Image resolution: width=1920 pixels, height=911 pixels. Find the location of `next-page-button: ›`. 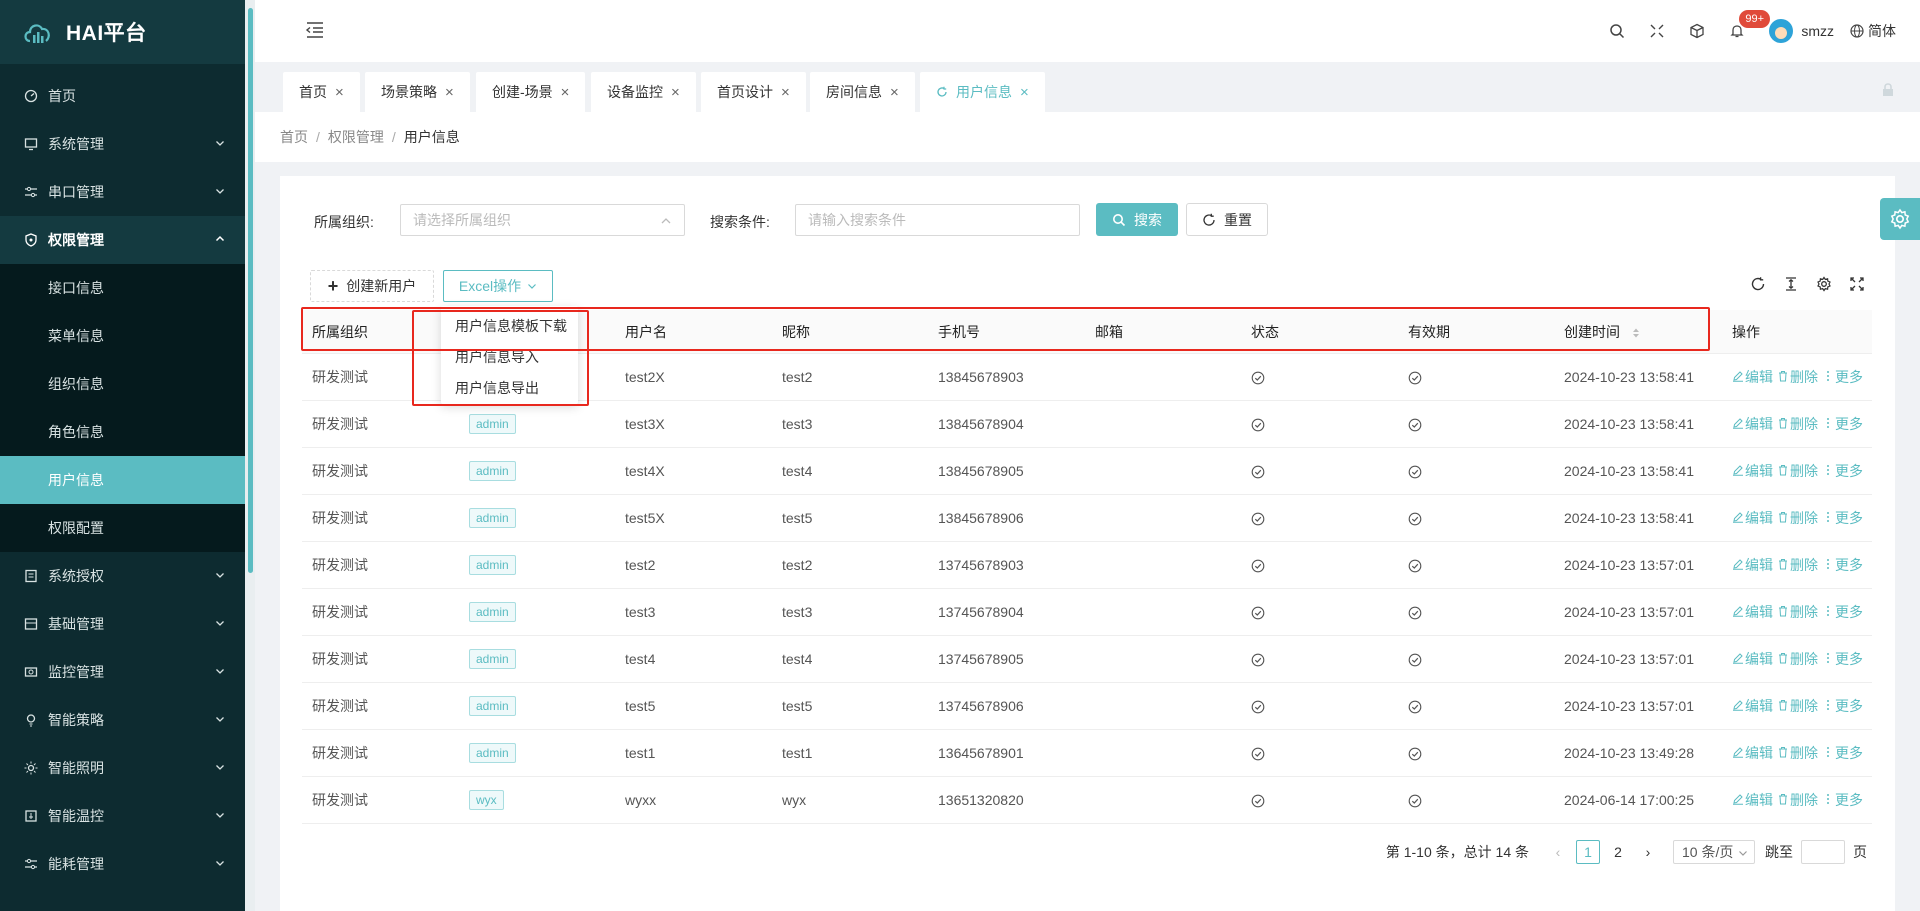

next-page-button: › is located at coordinates (1648, 852).